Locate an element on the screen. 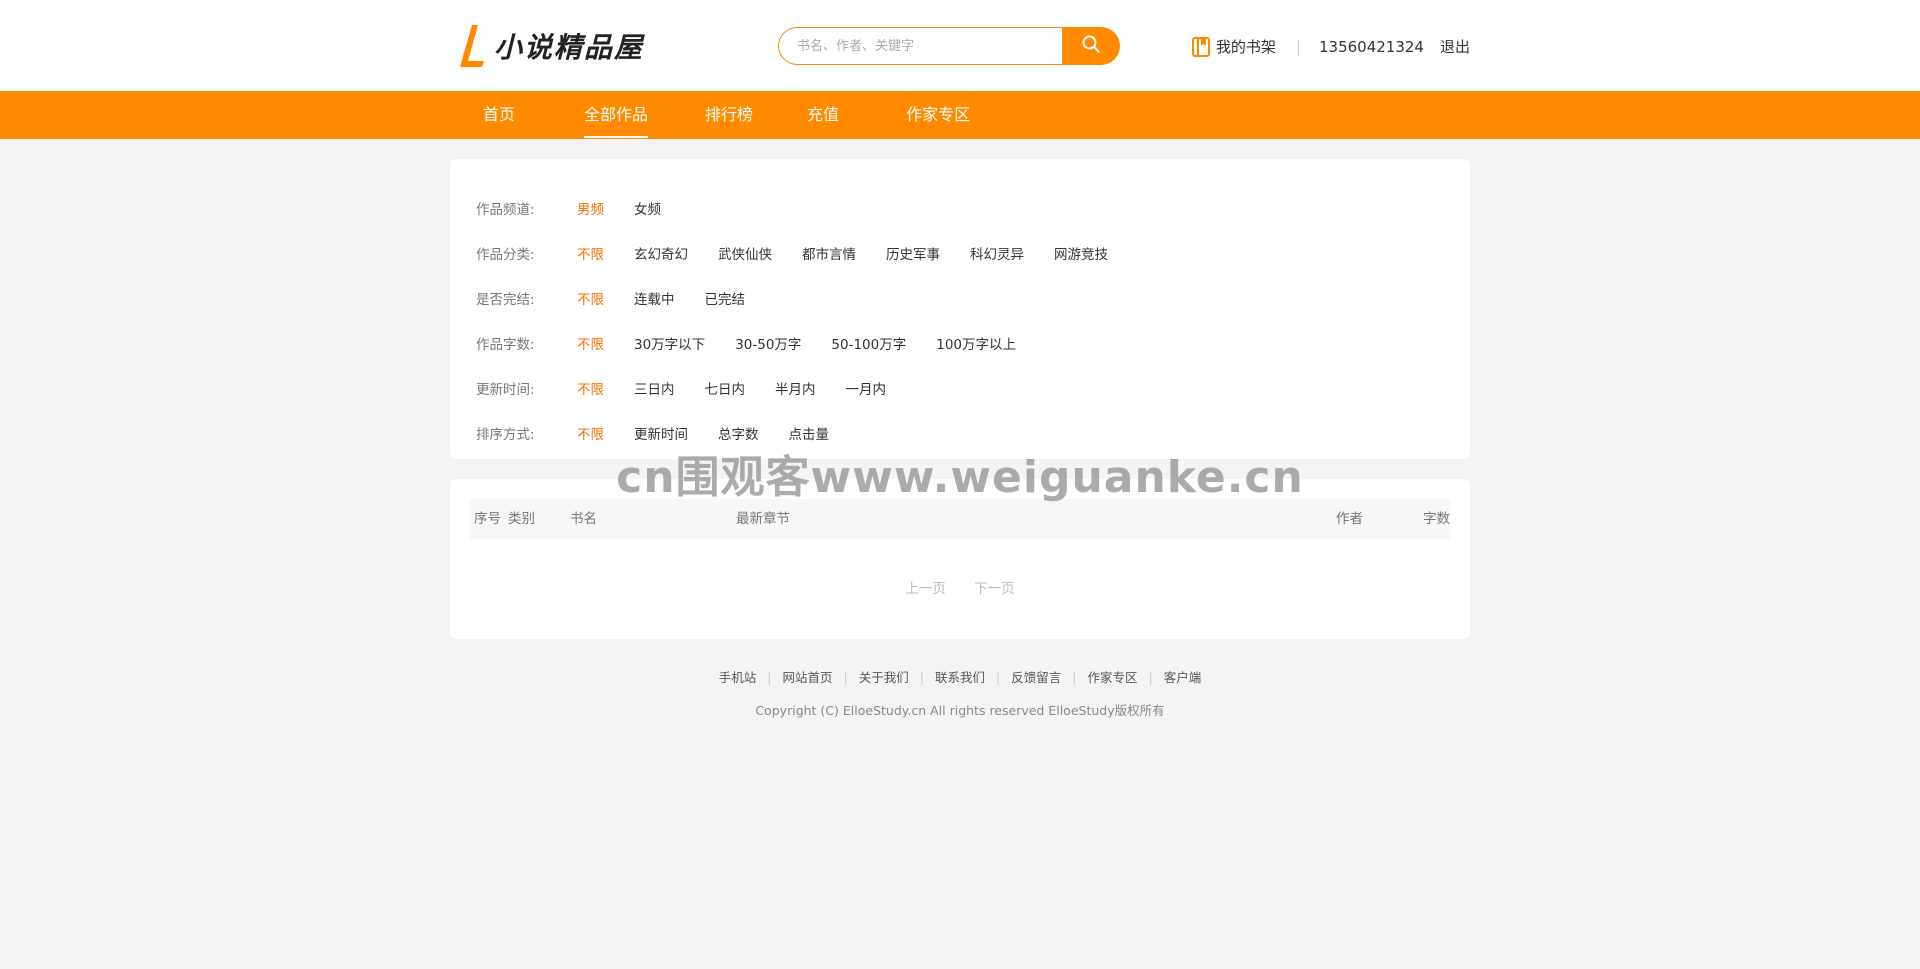 The height and width of the screenshot is (969, 1920). nav-item-3: 充值 is located at coordinates (823, 115).